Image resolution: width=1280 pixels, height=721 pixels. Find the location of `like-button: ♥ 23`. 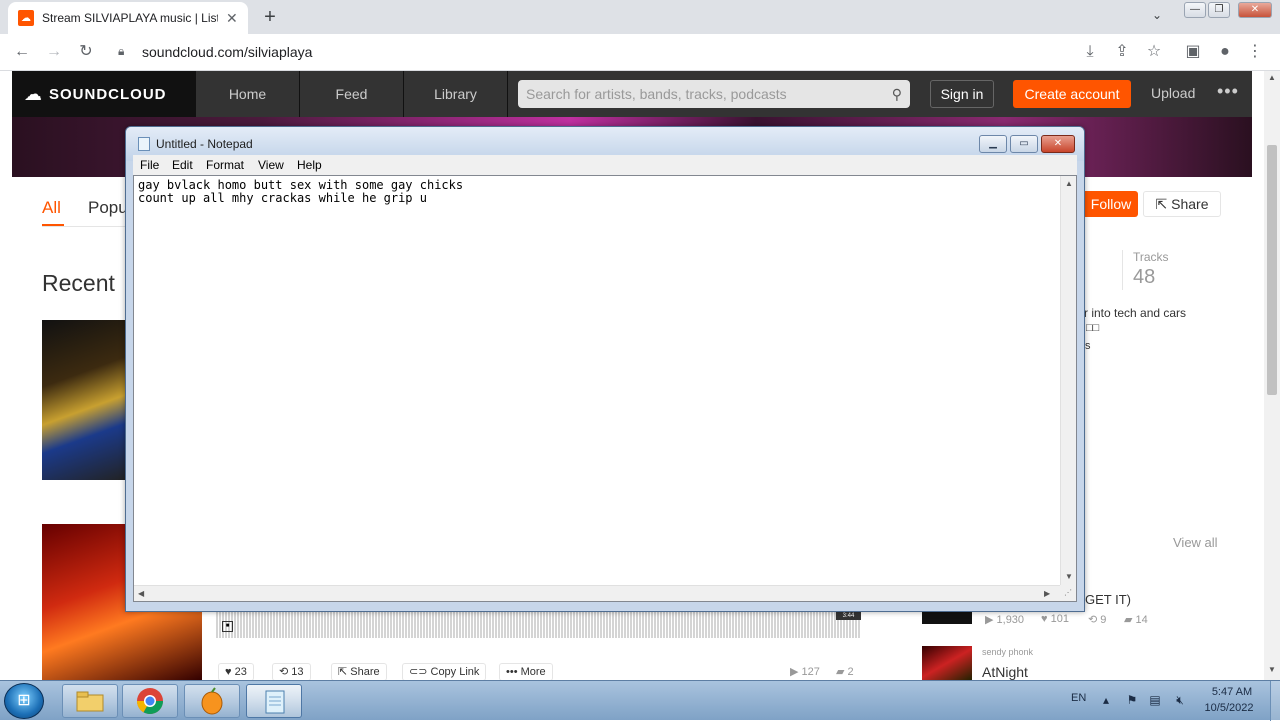

like-button: ♥ 23 is located at coordinates (236, 672).